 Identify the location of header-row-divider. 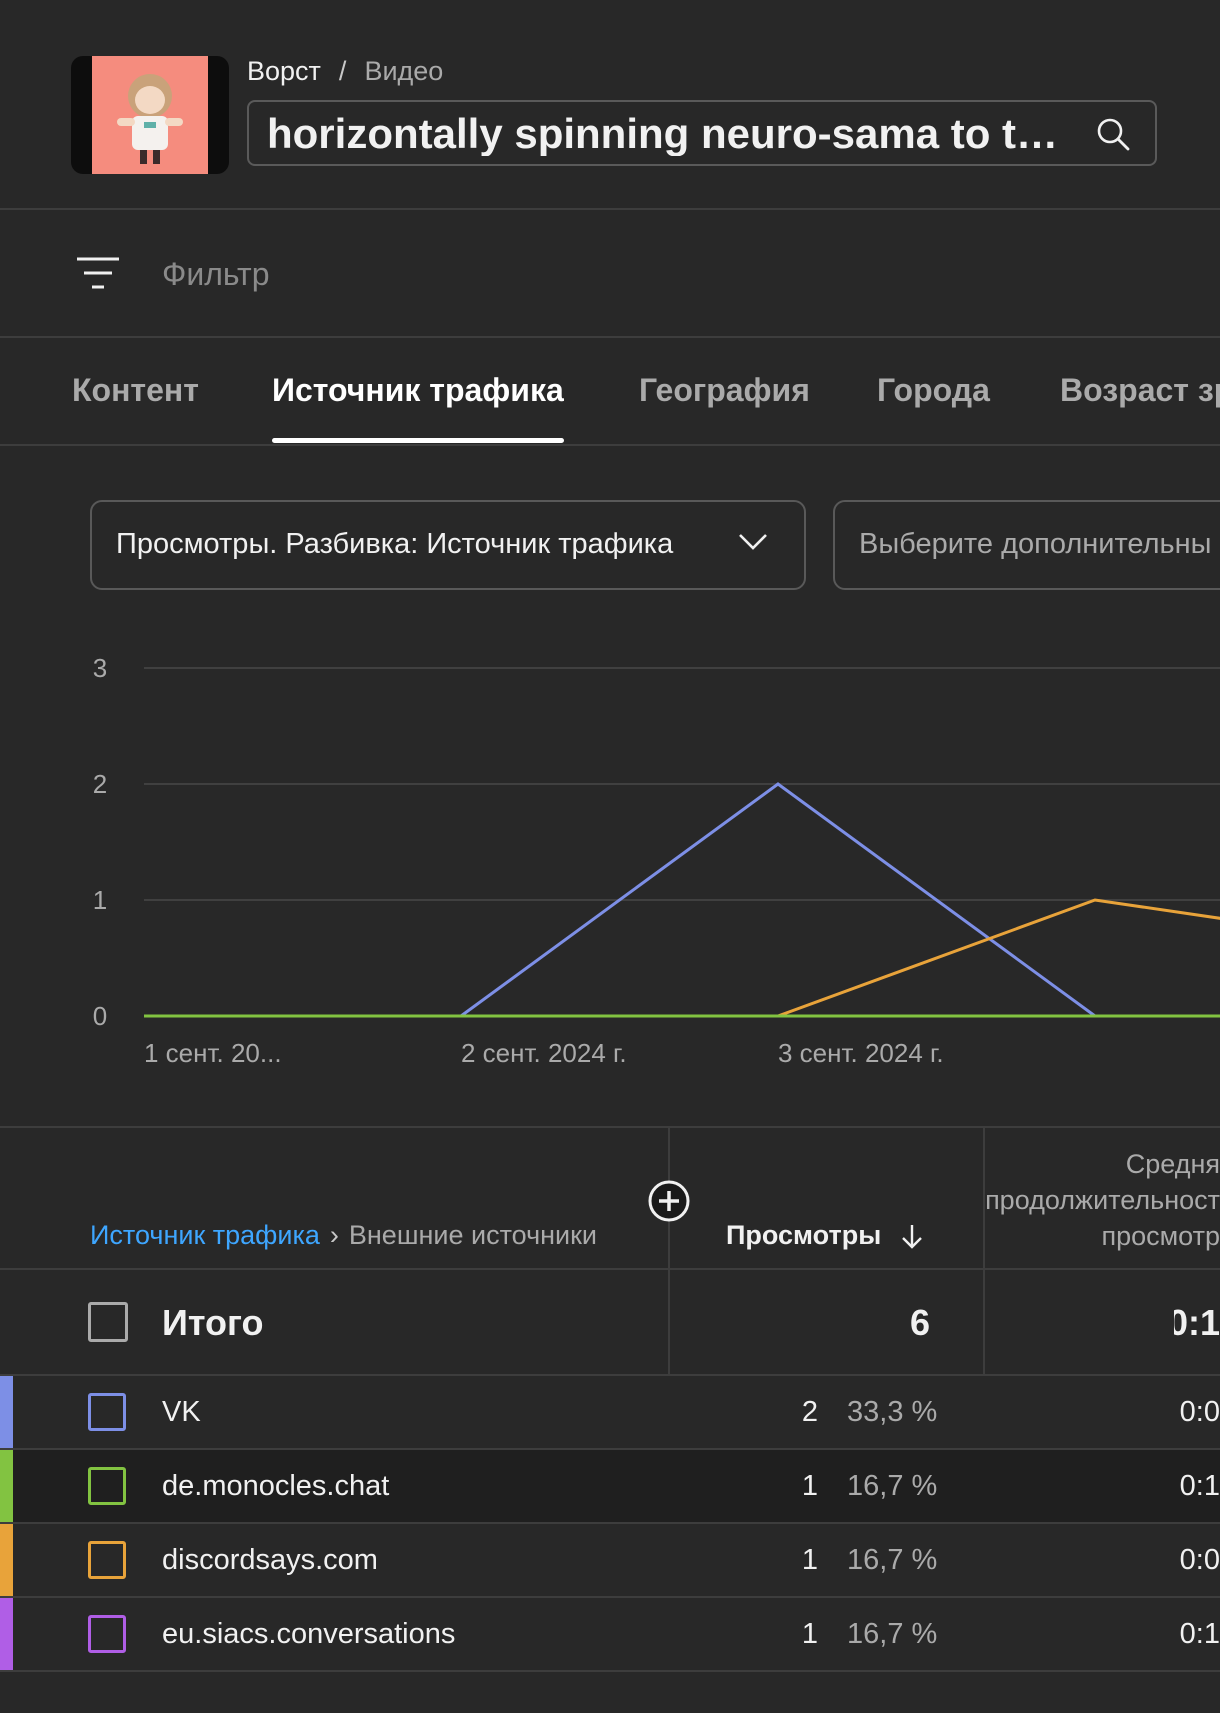
(610, 1269).